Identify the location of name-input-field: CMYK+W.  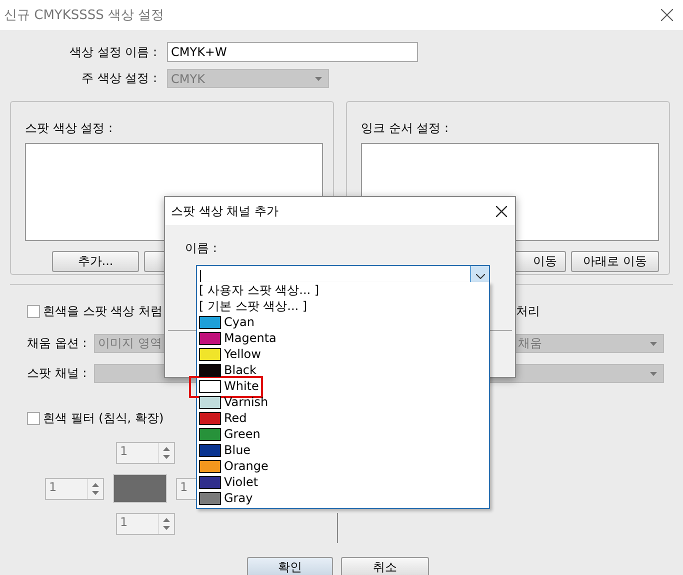
(292, 52).